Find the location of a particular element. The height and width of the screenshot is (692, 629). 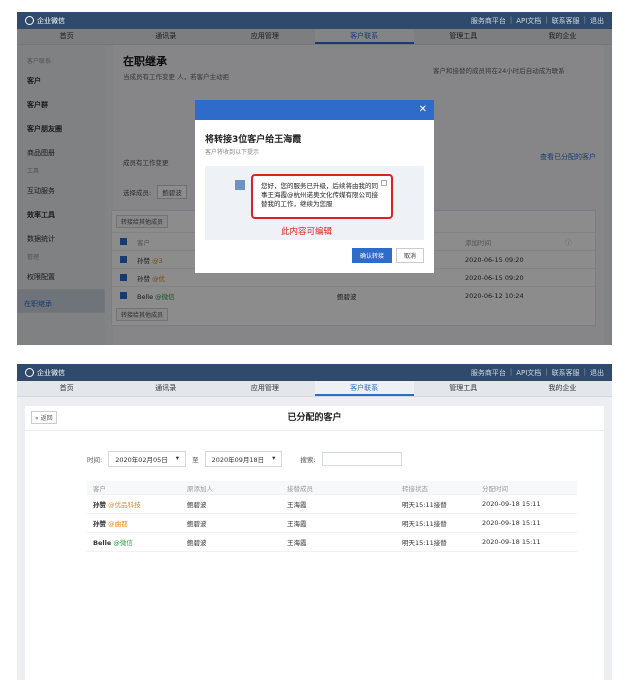

tab-contacts: 通讯录 is located at coordinates (165, 388).